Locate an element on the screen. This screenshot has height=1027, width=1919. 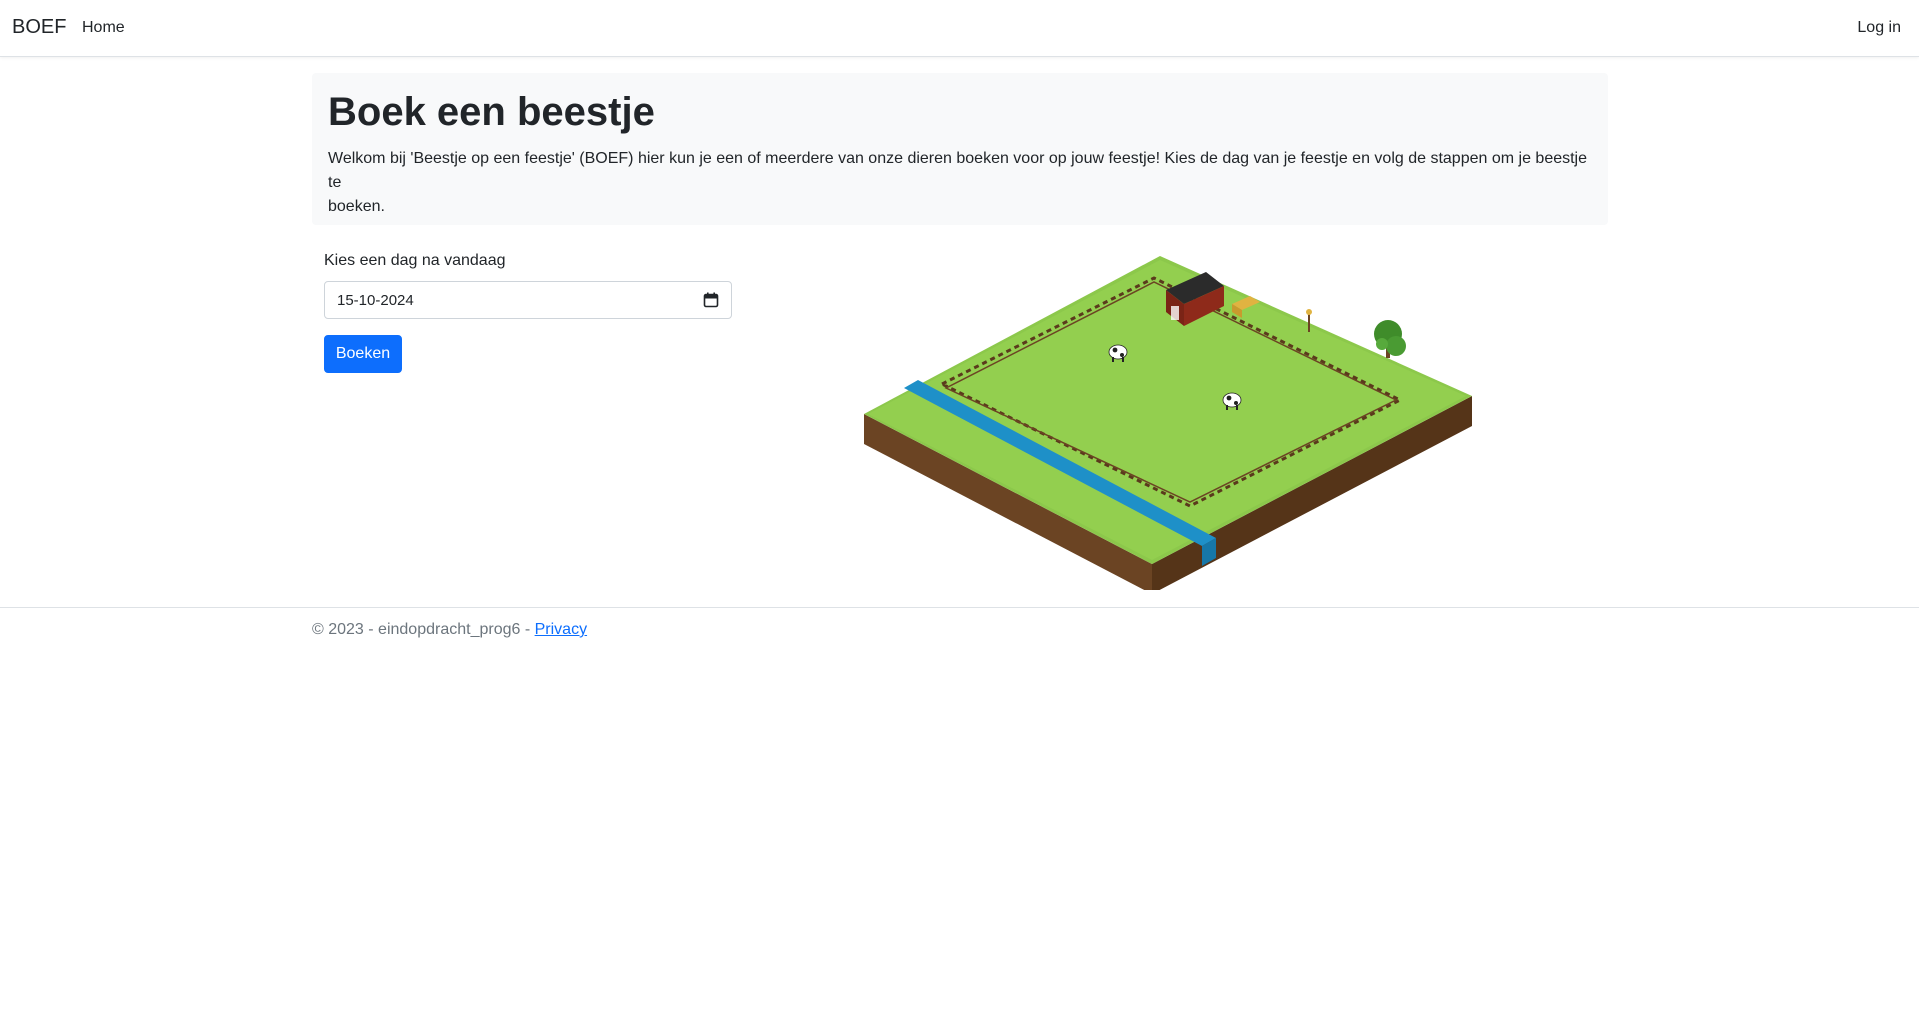
date-input: 15-10-2024 is located at coordinates (528, 300).